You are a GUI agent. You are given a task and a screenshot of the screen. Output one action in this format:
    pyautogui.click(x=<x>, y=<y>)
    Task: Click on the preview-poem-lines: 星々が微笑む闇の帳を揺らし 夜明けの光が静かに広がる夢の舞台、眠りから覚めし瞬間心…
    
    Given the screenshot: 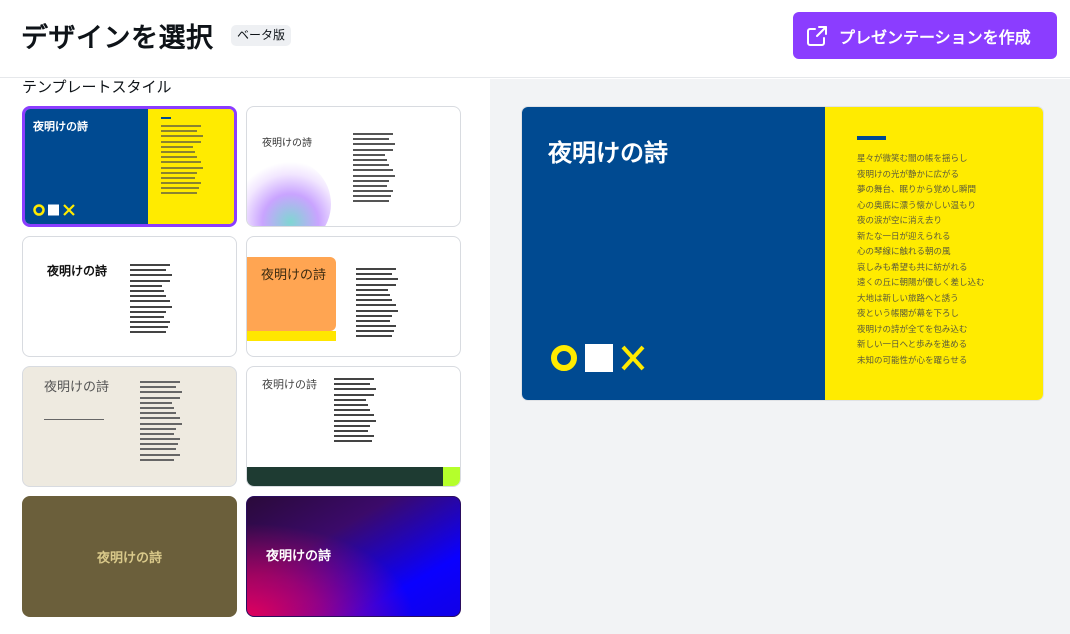 What is the action you would take?
    pyautogui.click(x=921, y=260)
    